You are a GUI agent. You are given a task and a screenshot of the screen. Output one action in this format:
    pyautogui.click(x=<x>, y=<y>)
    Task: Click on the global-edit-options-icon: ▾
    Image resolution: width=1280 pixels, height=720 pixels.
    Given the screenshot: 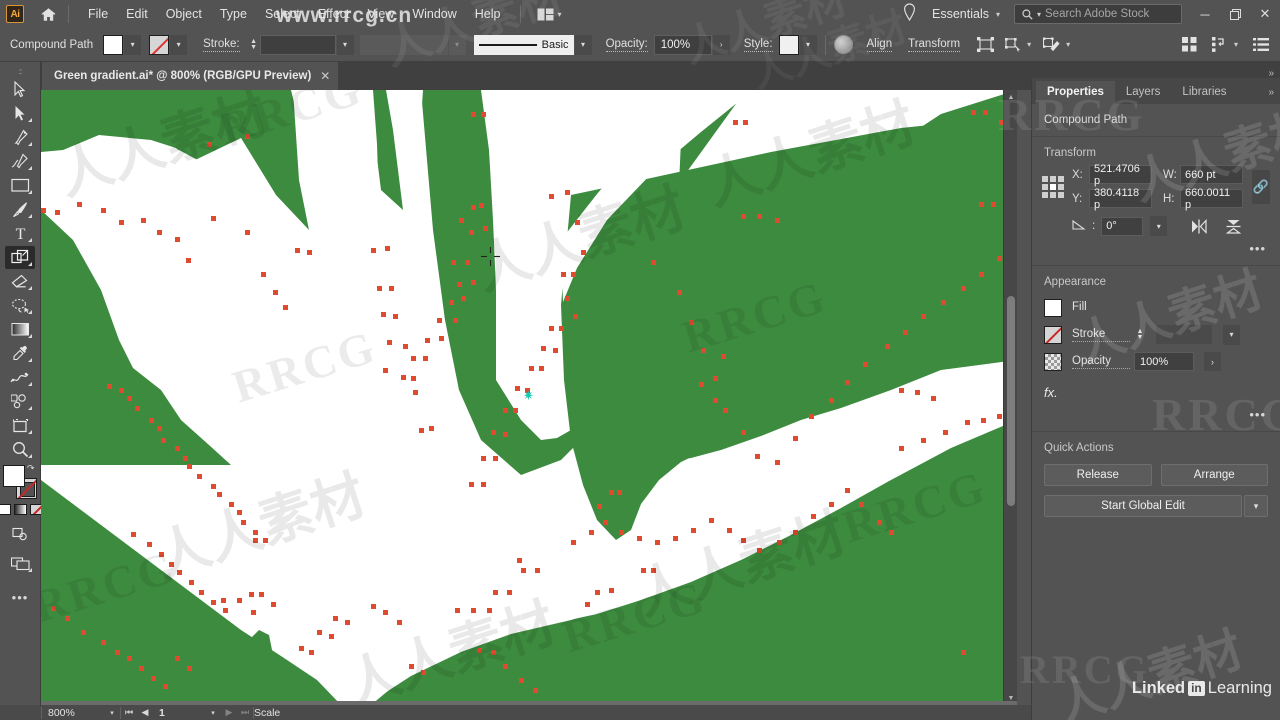 What is the action you would take?
    pyautogui.click(x=1256, y=506)
    